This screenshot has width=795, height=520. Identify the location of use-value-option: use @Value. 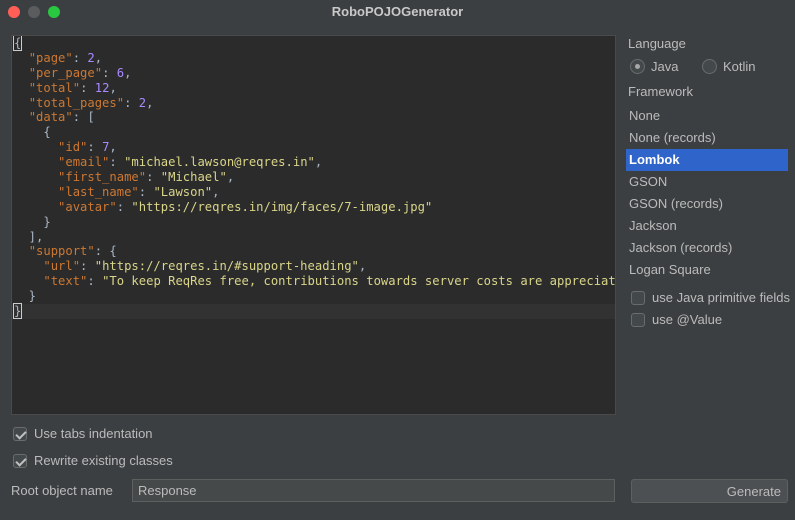
(676, 319).